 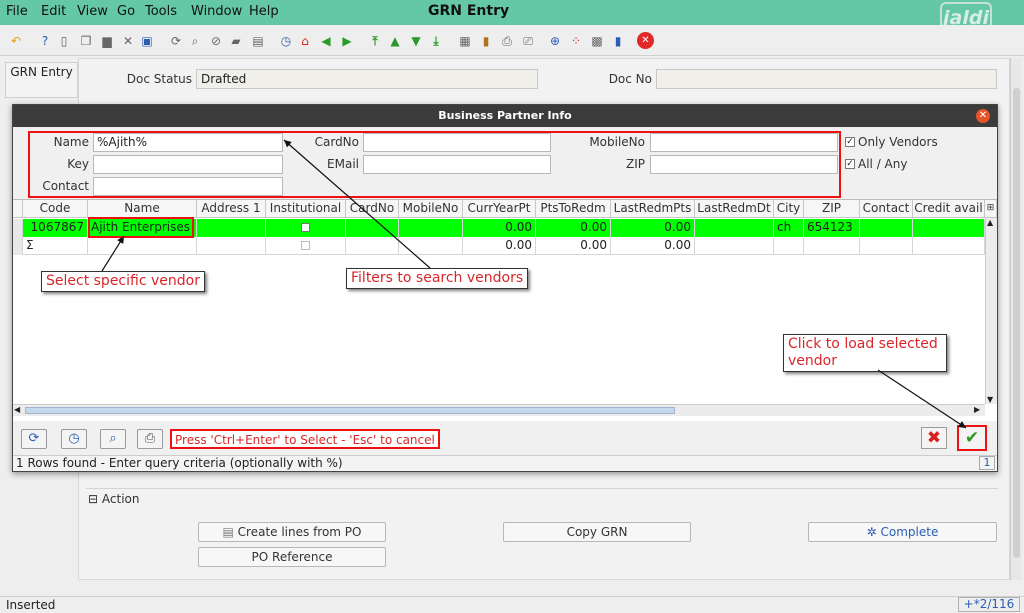 I want to click on home-icon: ⌂, so click(x=305, y=41).